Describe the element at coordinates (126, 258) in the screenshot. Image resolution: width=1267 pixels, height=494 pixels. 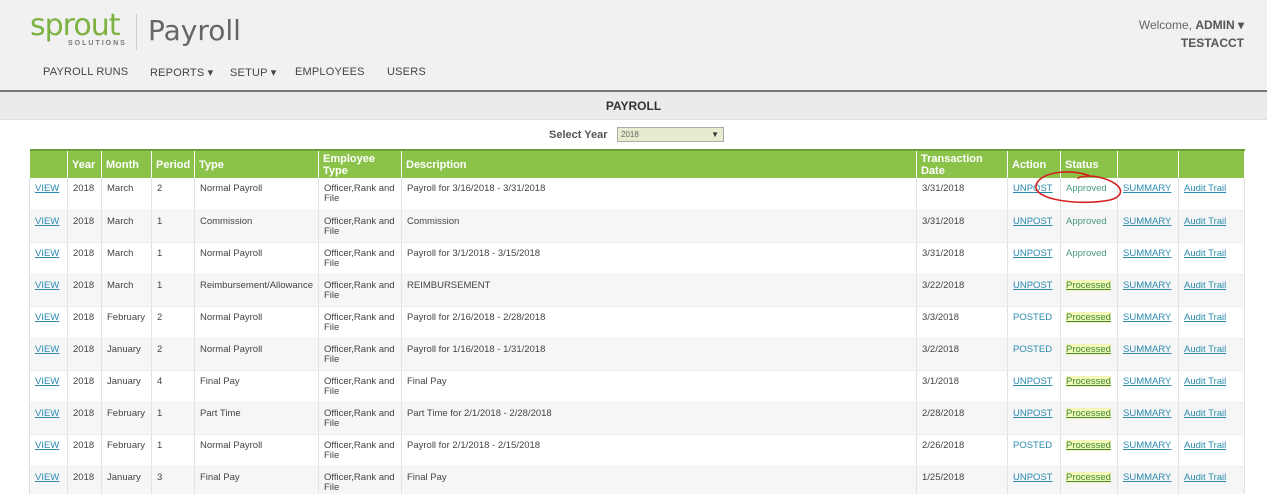
I see `cell-month: March` at that location.